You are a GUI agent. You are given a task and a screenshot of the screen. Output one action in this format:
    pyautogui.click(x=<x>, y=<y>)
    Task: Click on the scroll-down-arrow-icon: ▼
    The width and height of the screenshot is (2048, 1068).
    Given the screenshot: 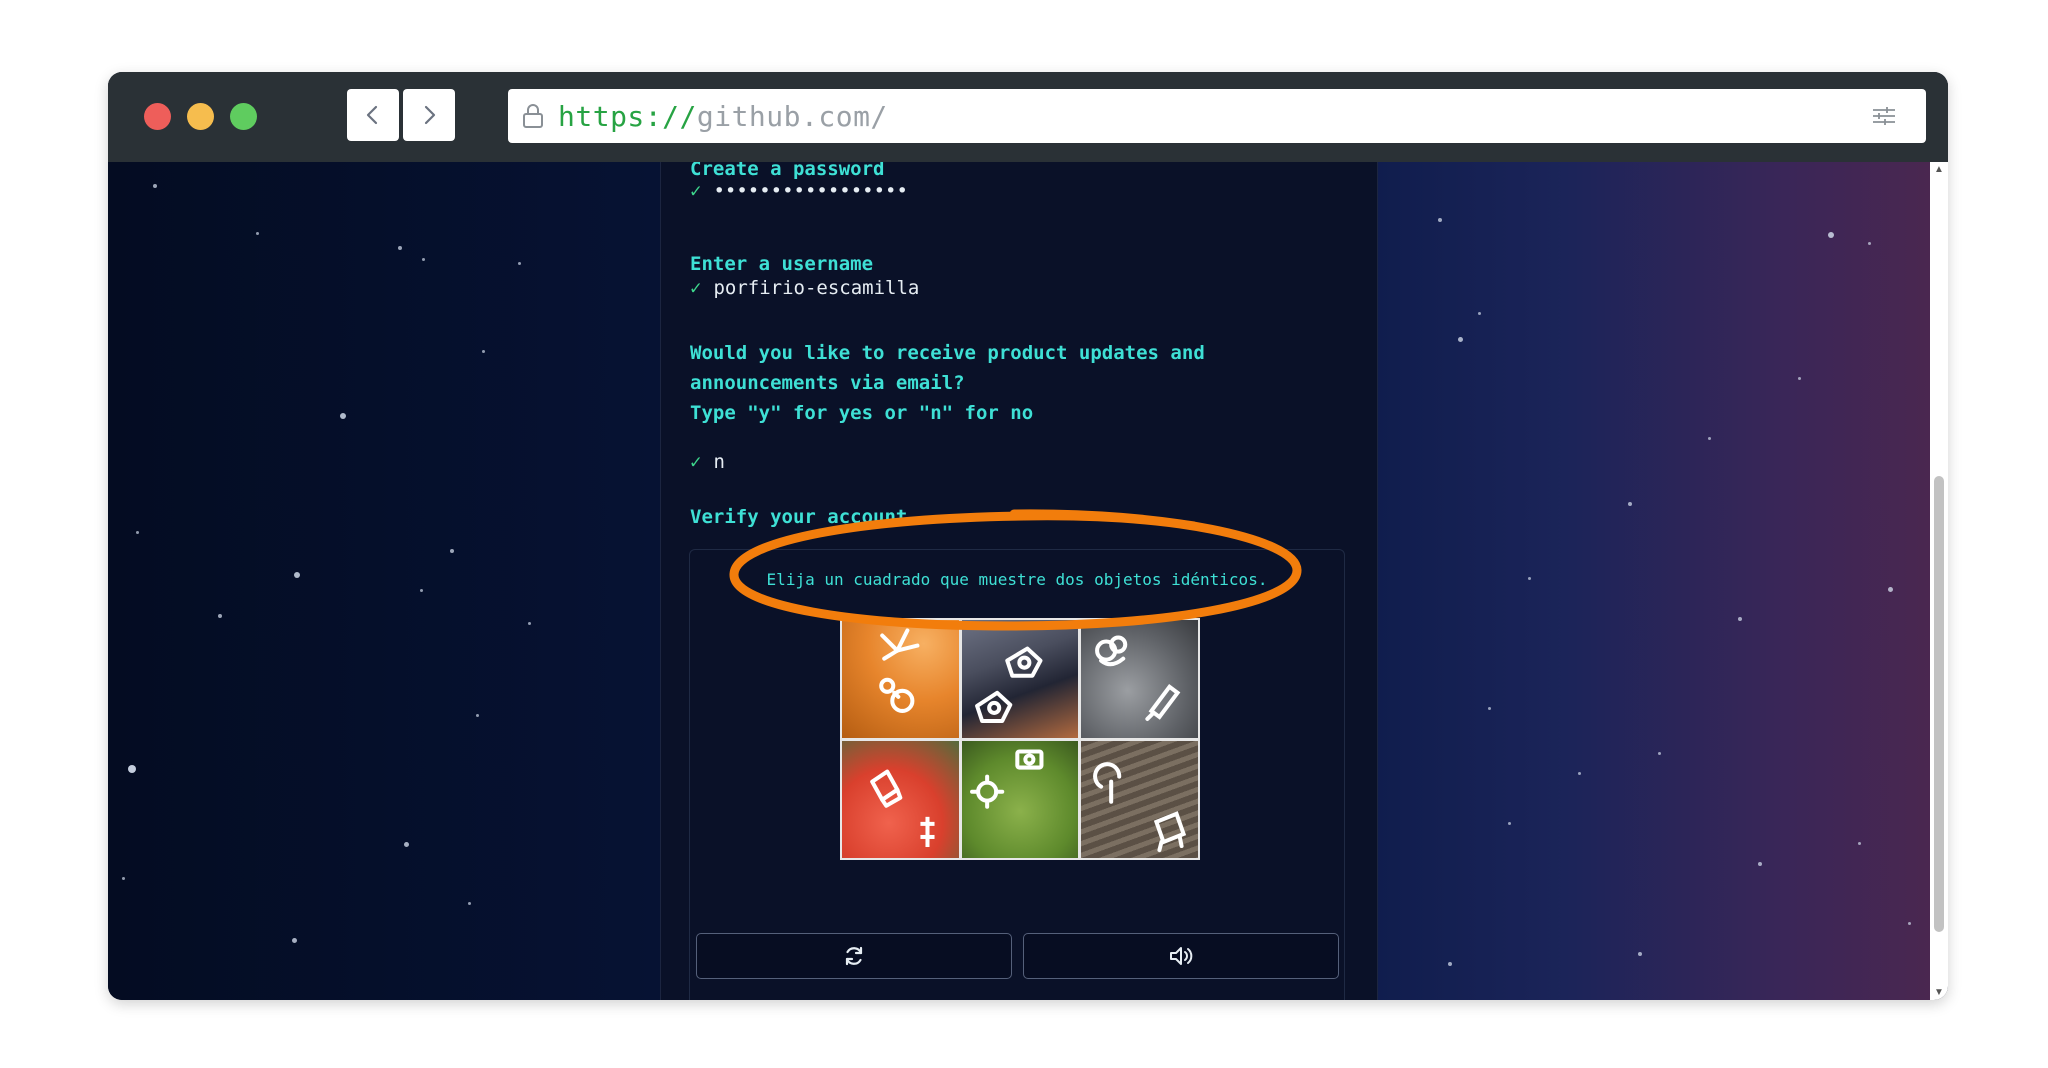 What is the action you would take?
    pyautogui.click(x=1939, y=992)
    